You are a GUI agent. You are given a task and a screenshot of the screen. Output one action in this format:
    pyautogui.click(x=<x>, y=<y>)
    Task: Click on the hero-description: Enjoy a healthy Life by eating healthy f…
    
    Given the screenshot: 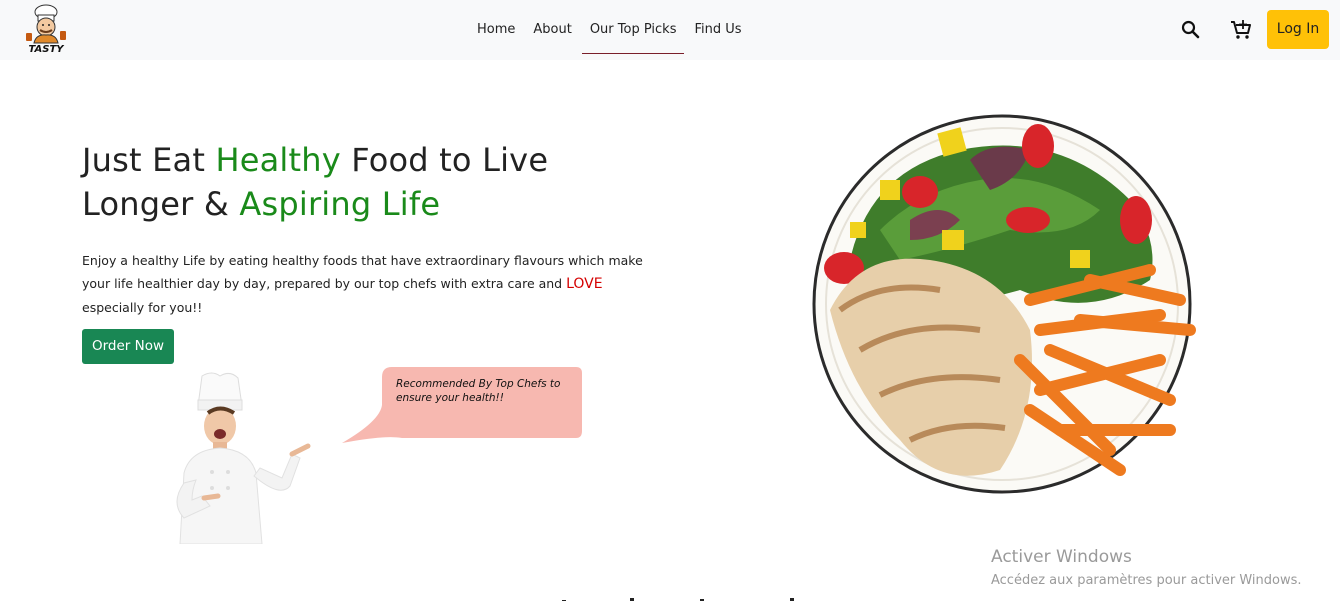 What is the action you would take?
    pyautogui.click(x=362, y=284)
    